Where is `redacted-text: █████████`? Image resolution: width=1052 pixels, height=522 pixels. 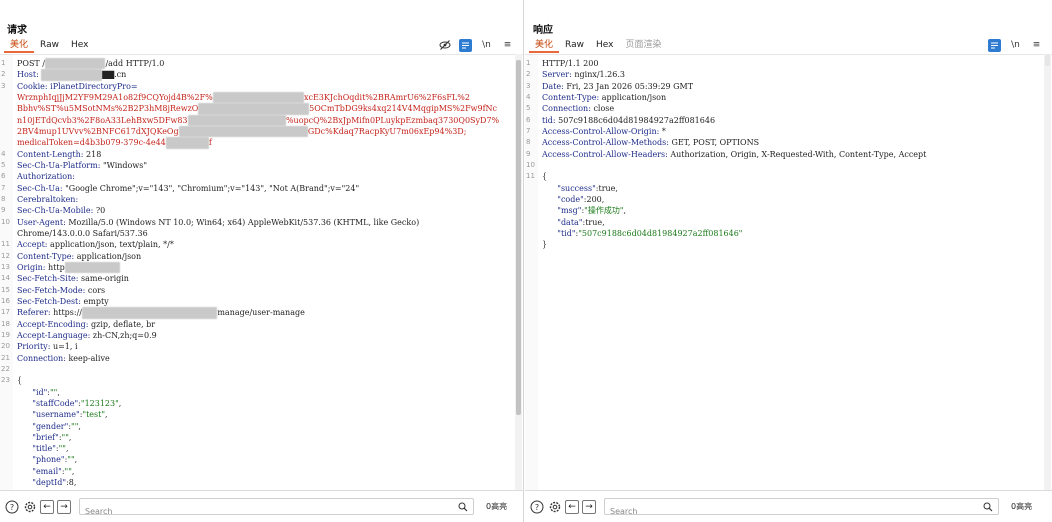
redacted-text: █████████ is located at coordinates (92, 267).